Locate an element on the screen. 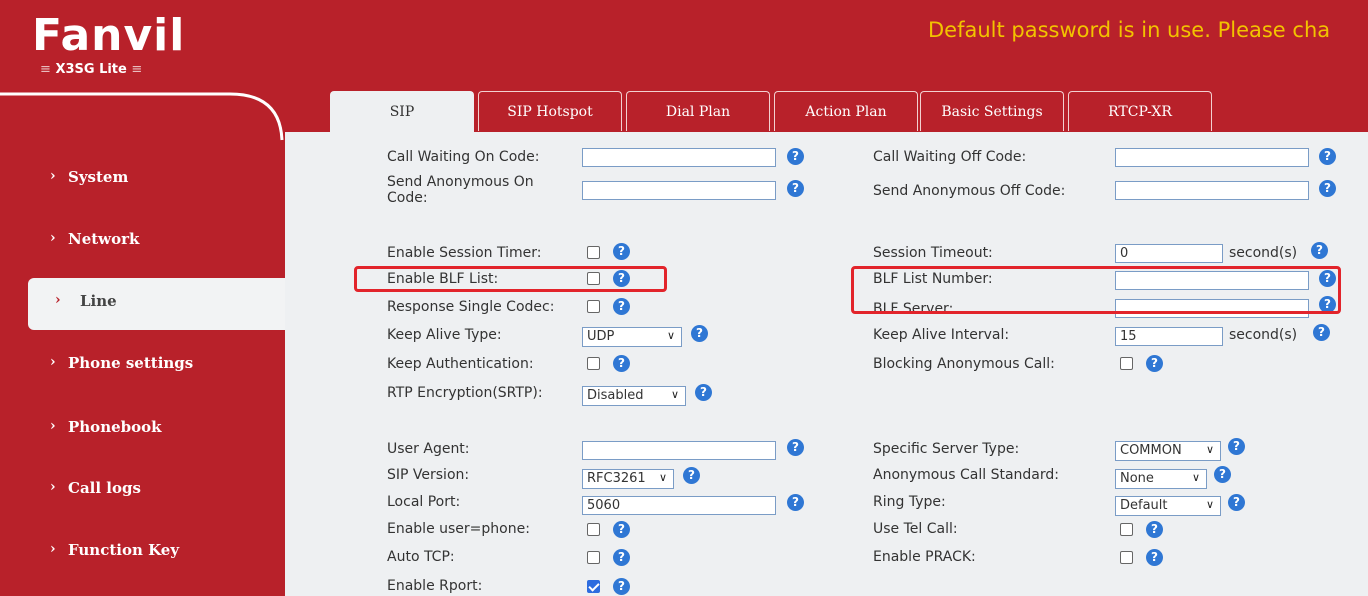 The width and height of the screenshot is (1368, 596). tab-sip-hotspot: SIP Hotspot is located at coordinates (550, 111).